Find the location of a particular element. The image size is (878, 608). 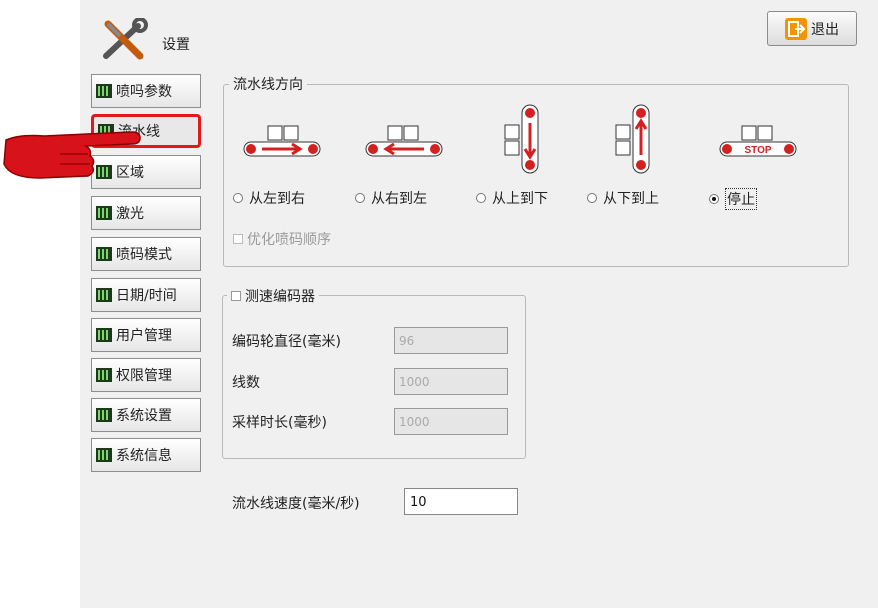

encoder-legend: 测速编码器 is located at coordinates (273, 296).